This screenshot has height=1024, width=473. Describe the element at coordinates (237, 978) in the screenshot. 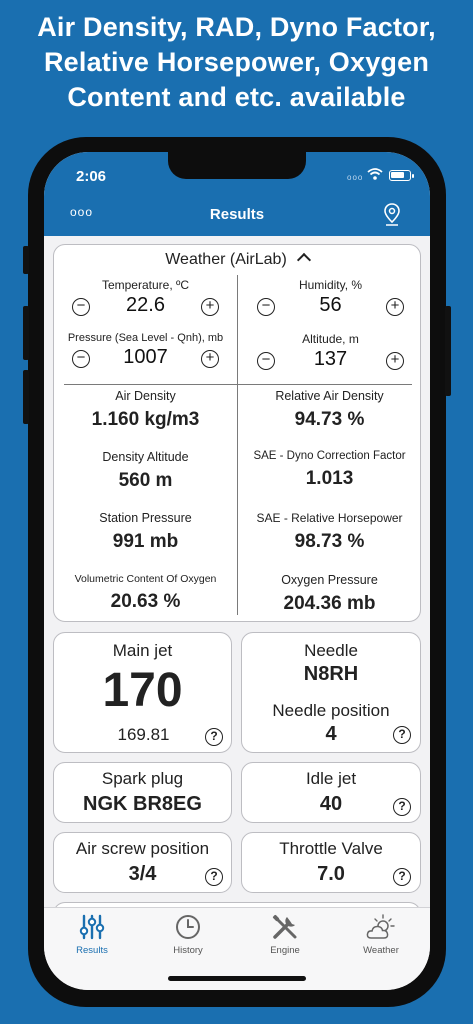

I see `home-indicator` at that location.